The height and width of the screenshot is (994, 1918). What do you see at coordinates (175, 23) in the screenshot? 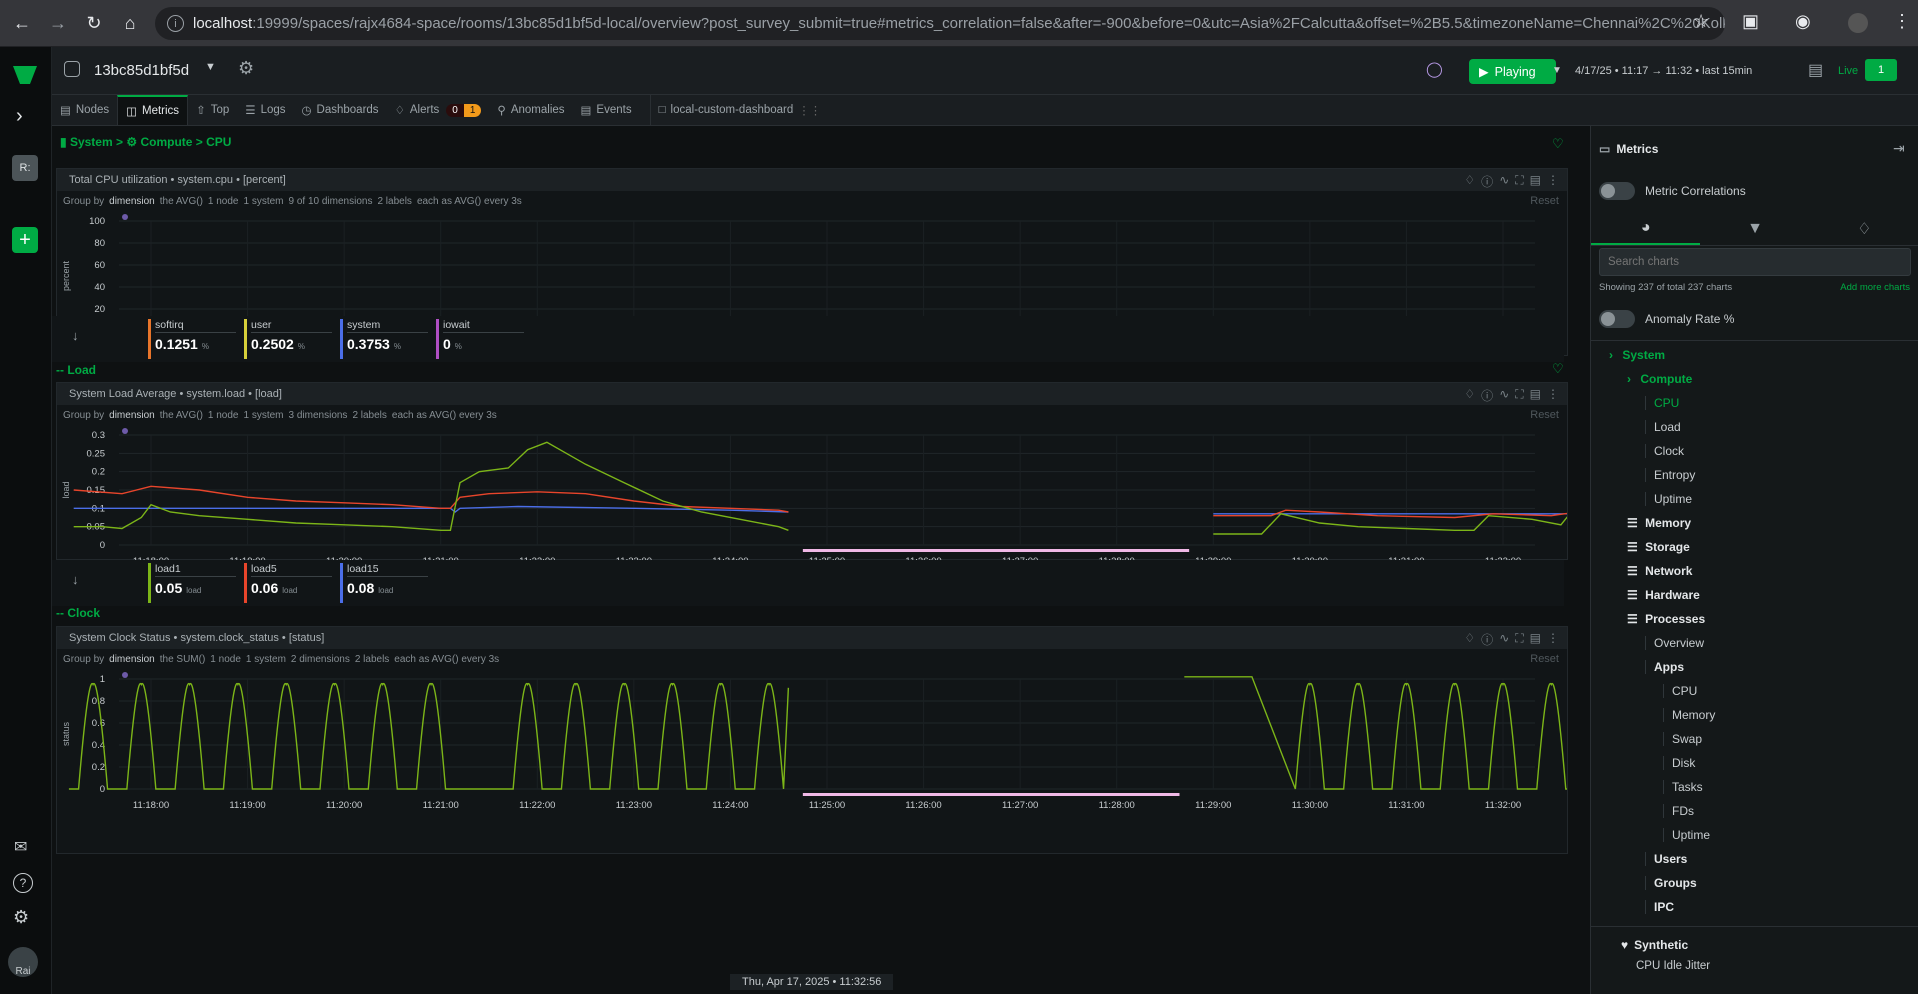
I see `site-info-icon: i` at bounding box center [175, 23].